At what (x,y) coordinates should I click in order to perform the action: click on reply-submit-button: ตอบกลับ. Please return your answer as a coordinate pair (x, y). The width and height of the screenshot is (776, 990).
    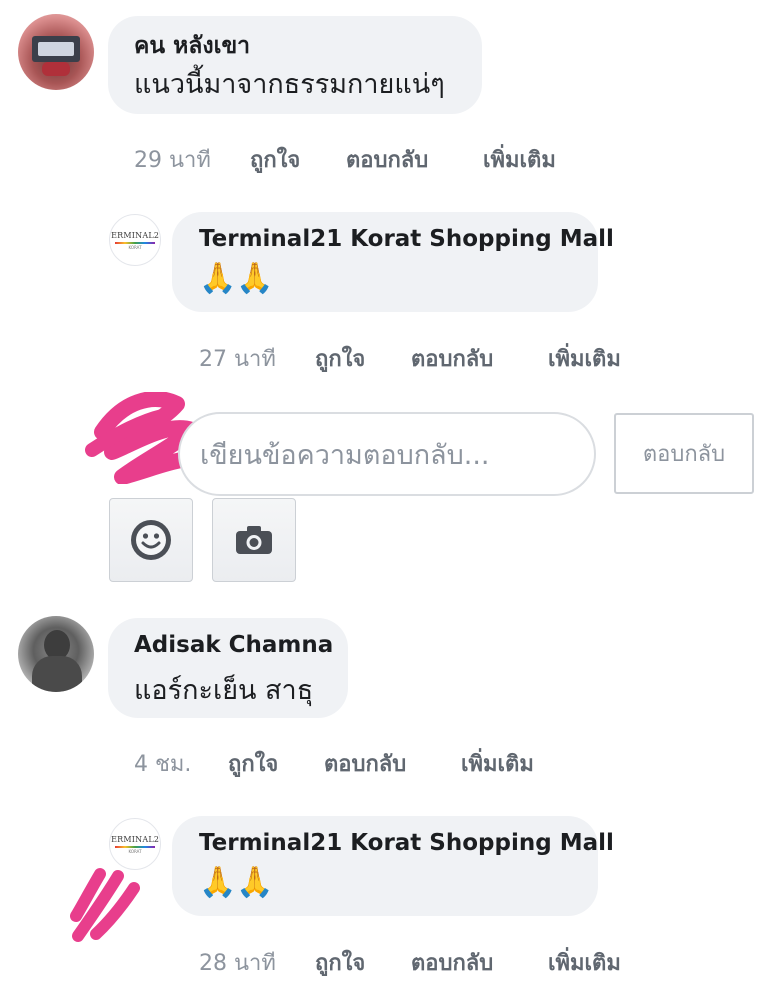
    Looking at the image, I should click on (684, 453).